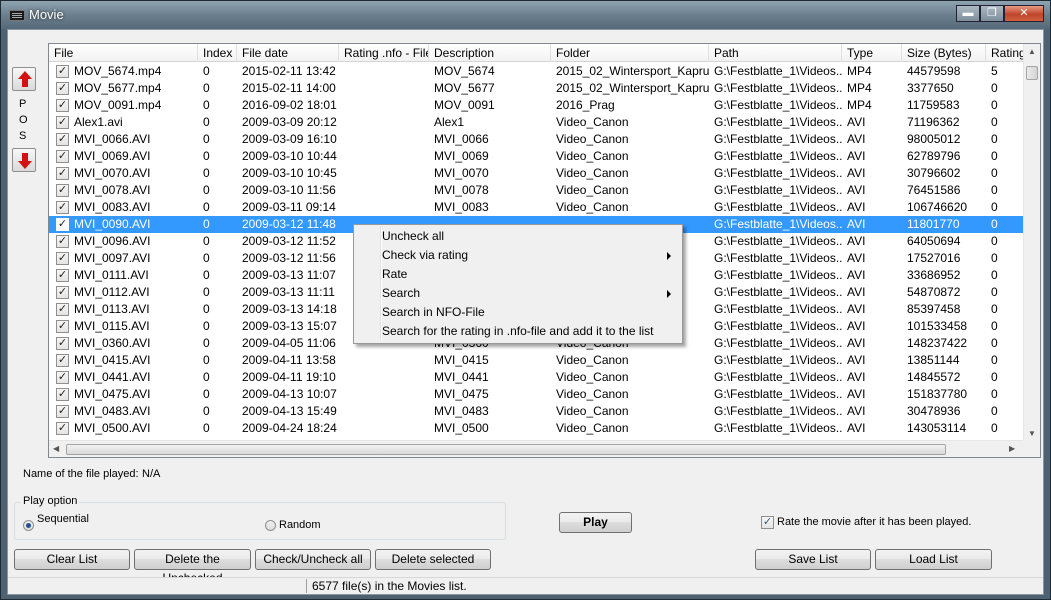  I want to click on table-cell, so click(385, 207).